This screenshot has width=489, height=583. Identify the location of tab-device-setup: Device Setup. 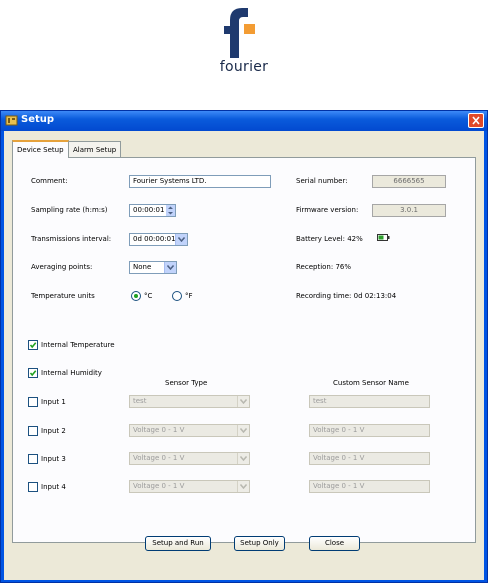
(40, 149).